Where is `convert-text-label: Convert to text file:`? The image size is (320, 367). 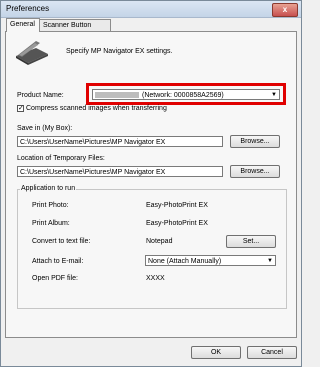 convert-text-label: Convert to text file: is located at coordinates (61, 241).